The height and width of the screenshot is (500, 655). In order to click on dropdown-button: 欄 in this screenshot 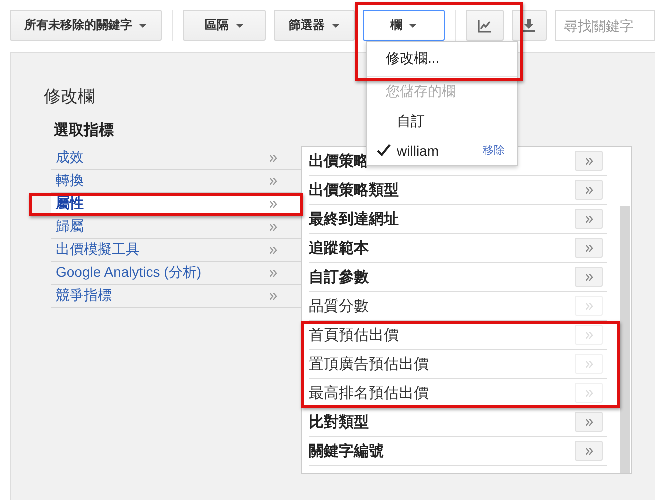, I will do `click(404, 25)`.